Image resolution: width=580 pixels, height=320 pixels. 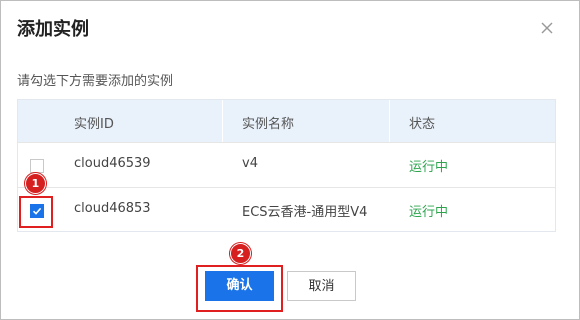 I want to click on table-row: cloud46853 ECS云香港-通用型V4 运行中, so click(x=286, y=210).